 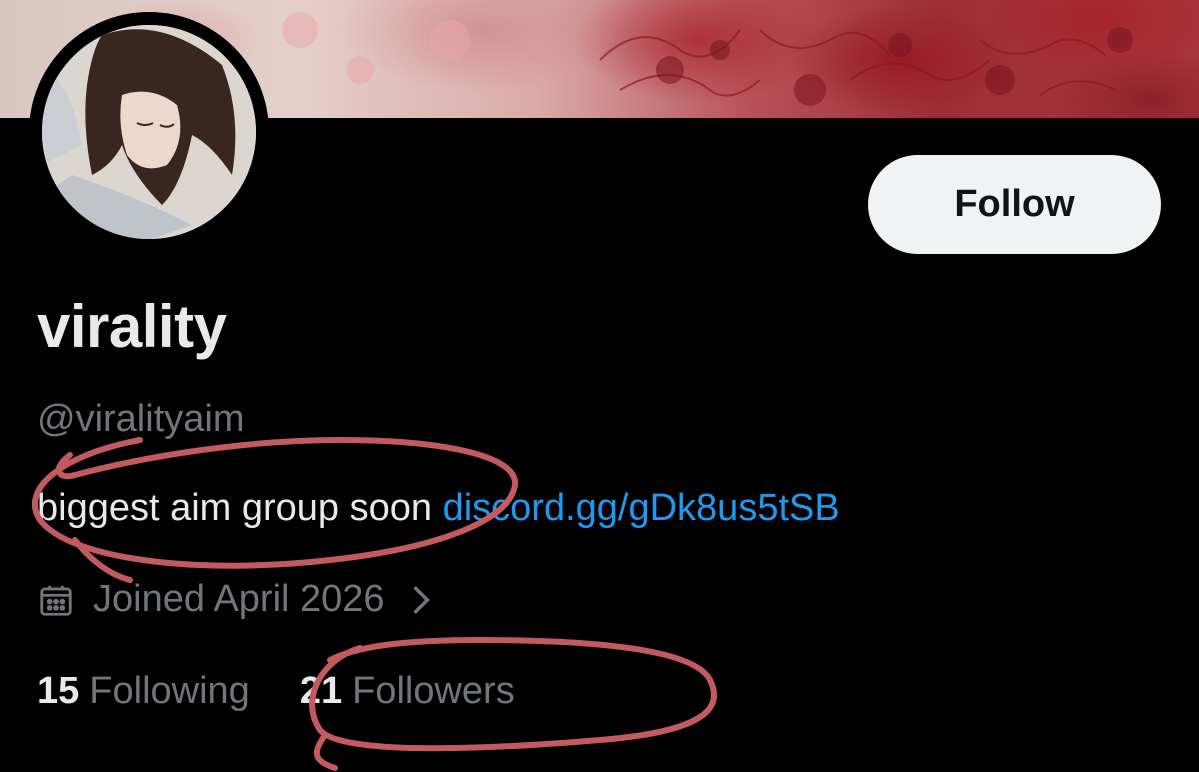 I want to click on followers-link: 21 Followers, so click(x=407, y=691).